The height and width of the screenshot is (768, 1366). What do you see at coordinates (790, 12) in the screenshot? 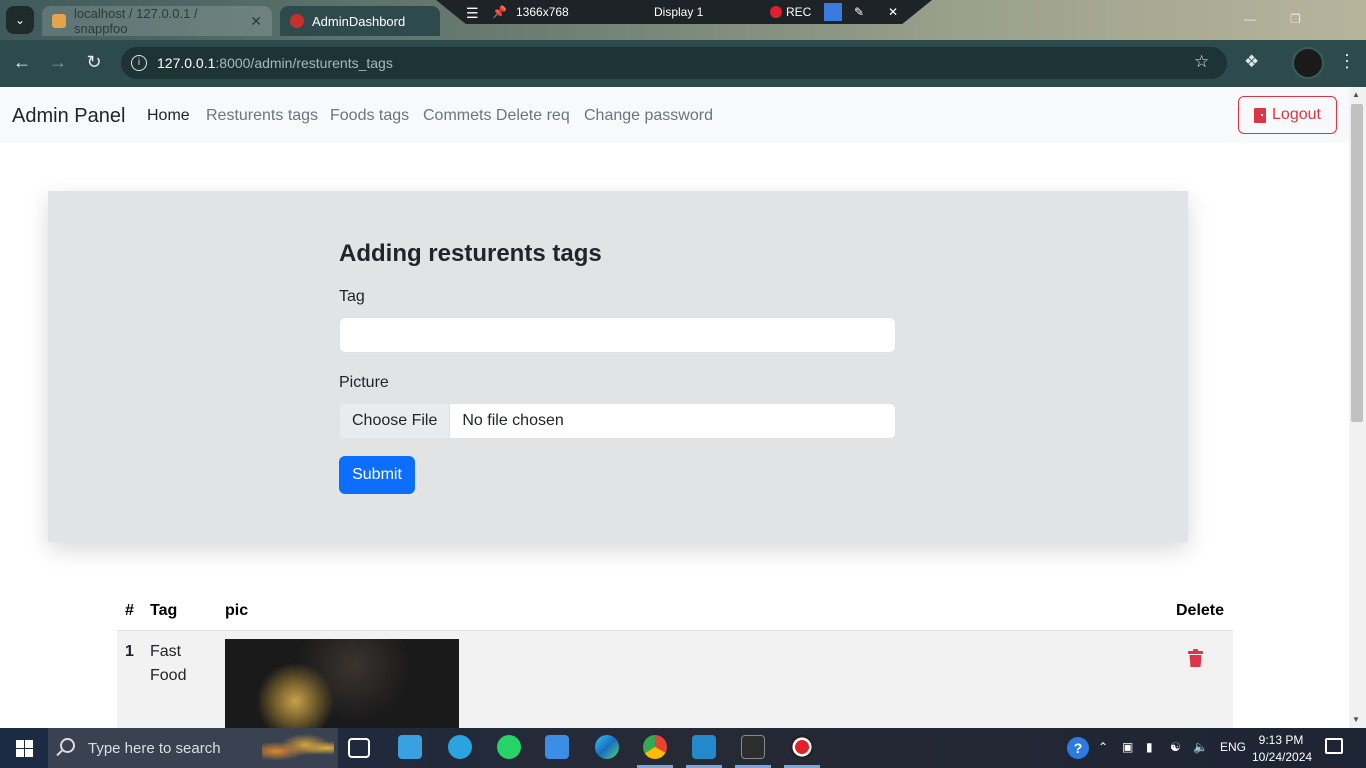
I see `record-button: REC` at bounding box center [790, 12].